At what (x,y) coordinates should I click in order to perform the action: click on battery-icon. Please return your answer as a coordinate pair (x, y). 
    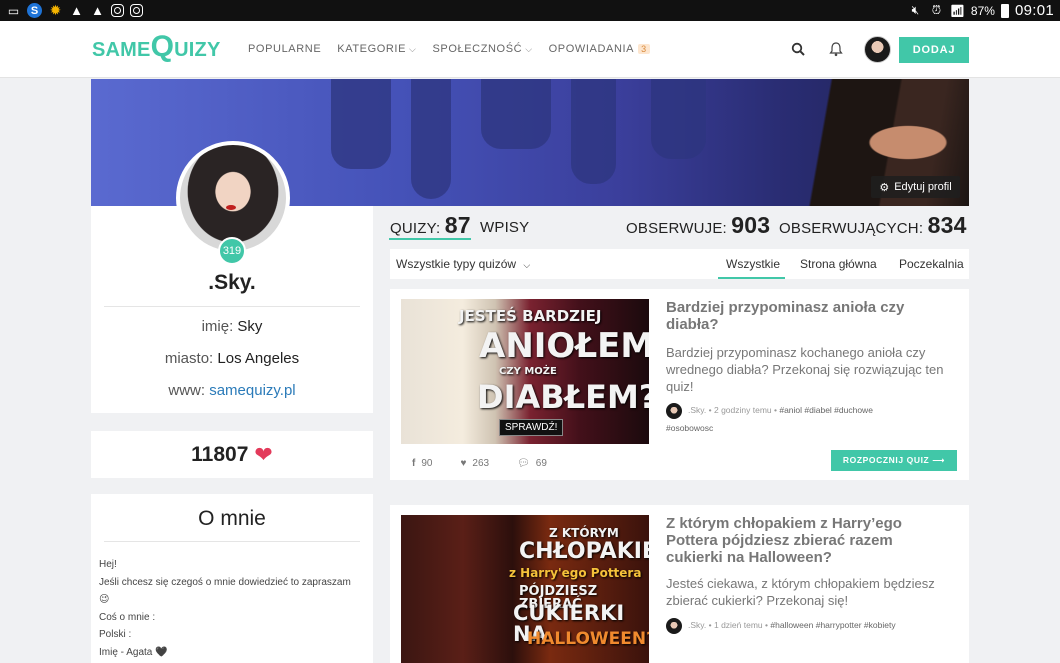
    Looking at the image, I should click on (1004, 10).